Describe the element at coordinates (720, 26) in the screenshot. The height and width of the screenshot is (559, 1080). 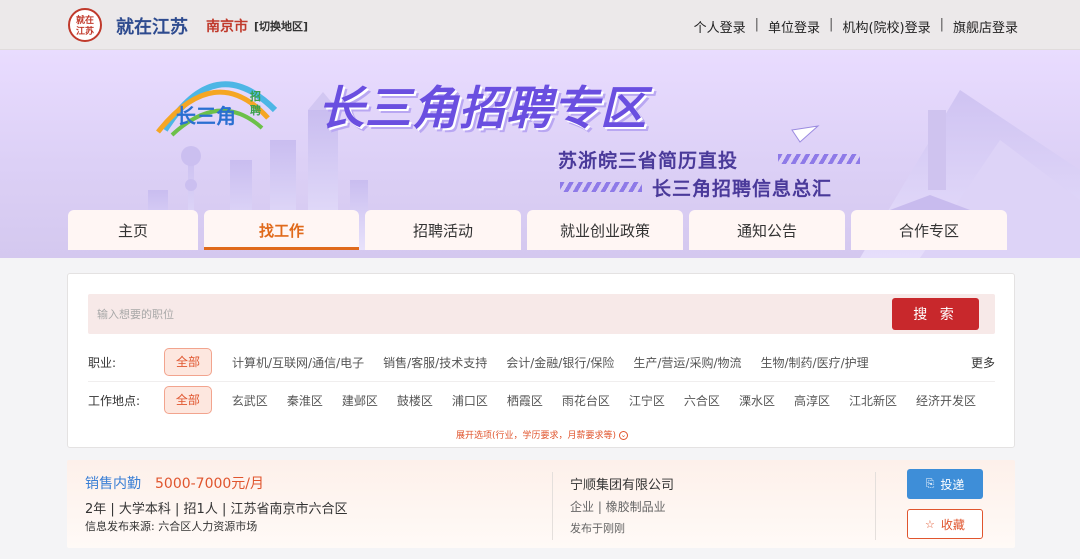
I see `personal-login-link: 个人登录` at that location.